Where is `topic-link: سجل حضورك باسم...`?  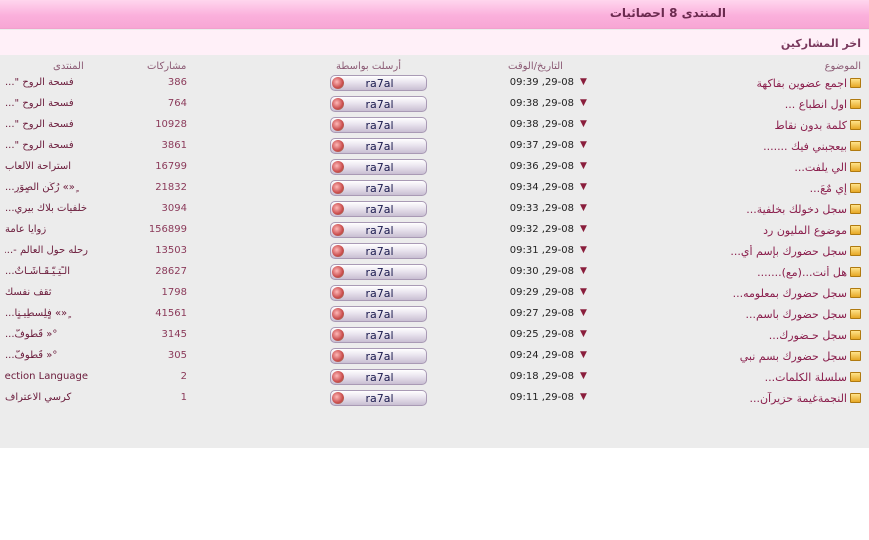
topic-link: سجل حضورك باسم... is located at coordinates (803, 314).